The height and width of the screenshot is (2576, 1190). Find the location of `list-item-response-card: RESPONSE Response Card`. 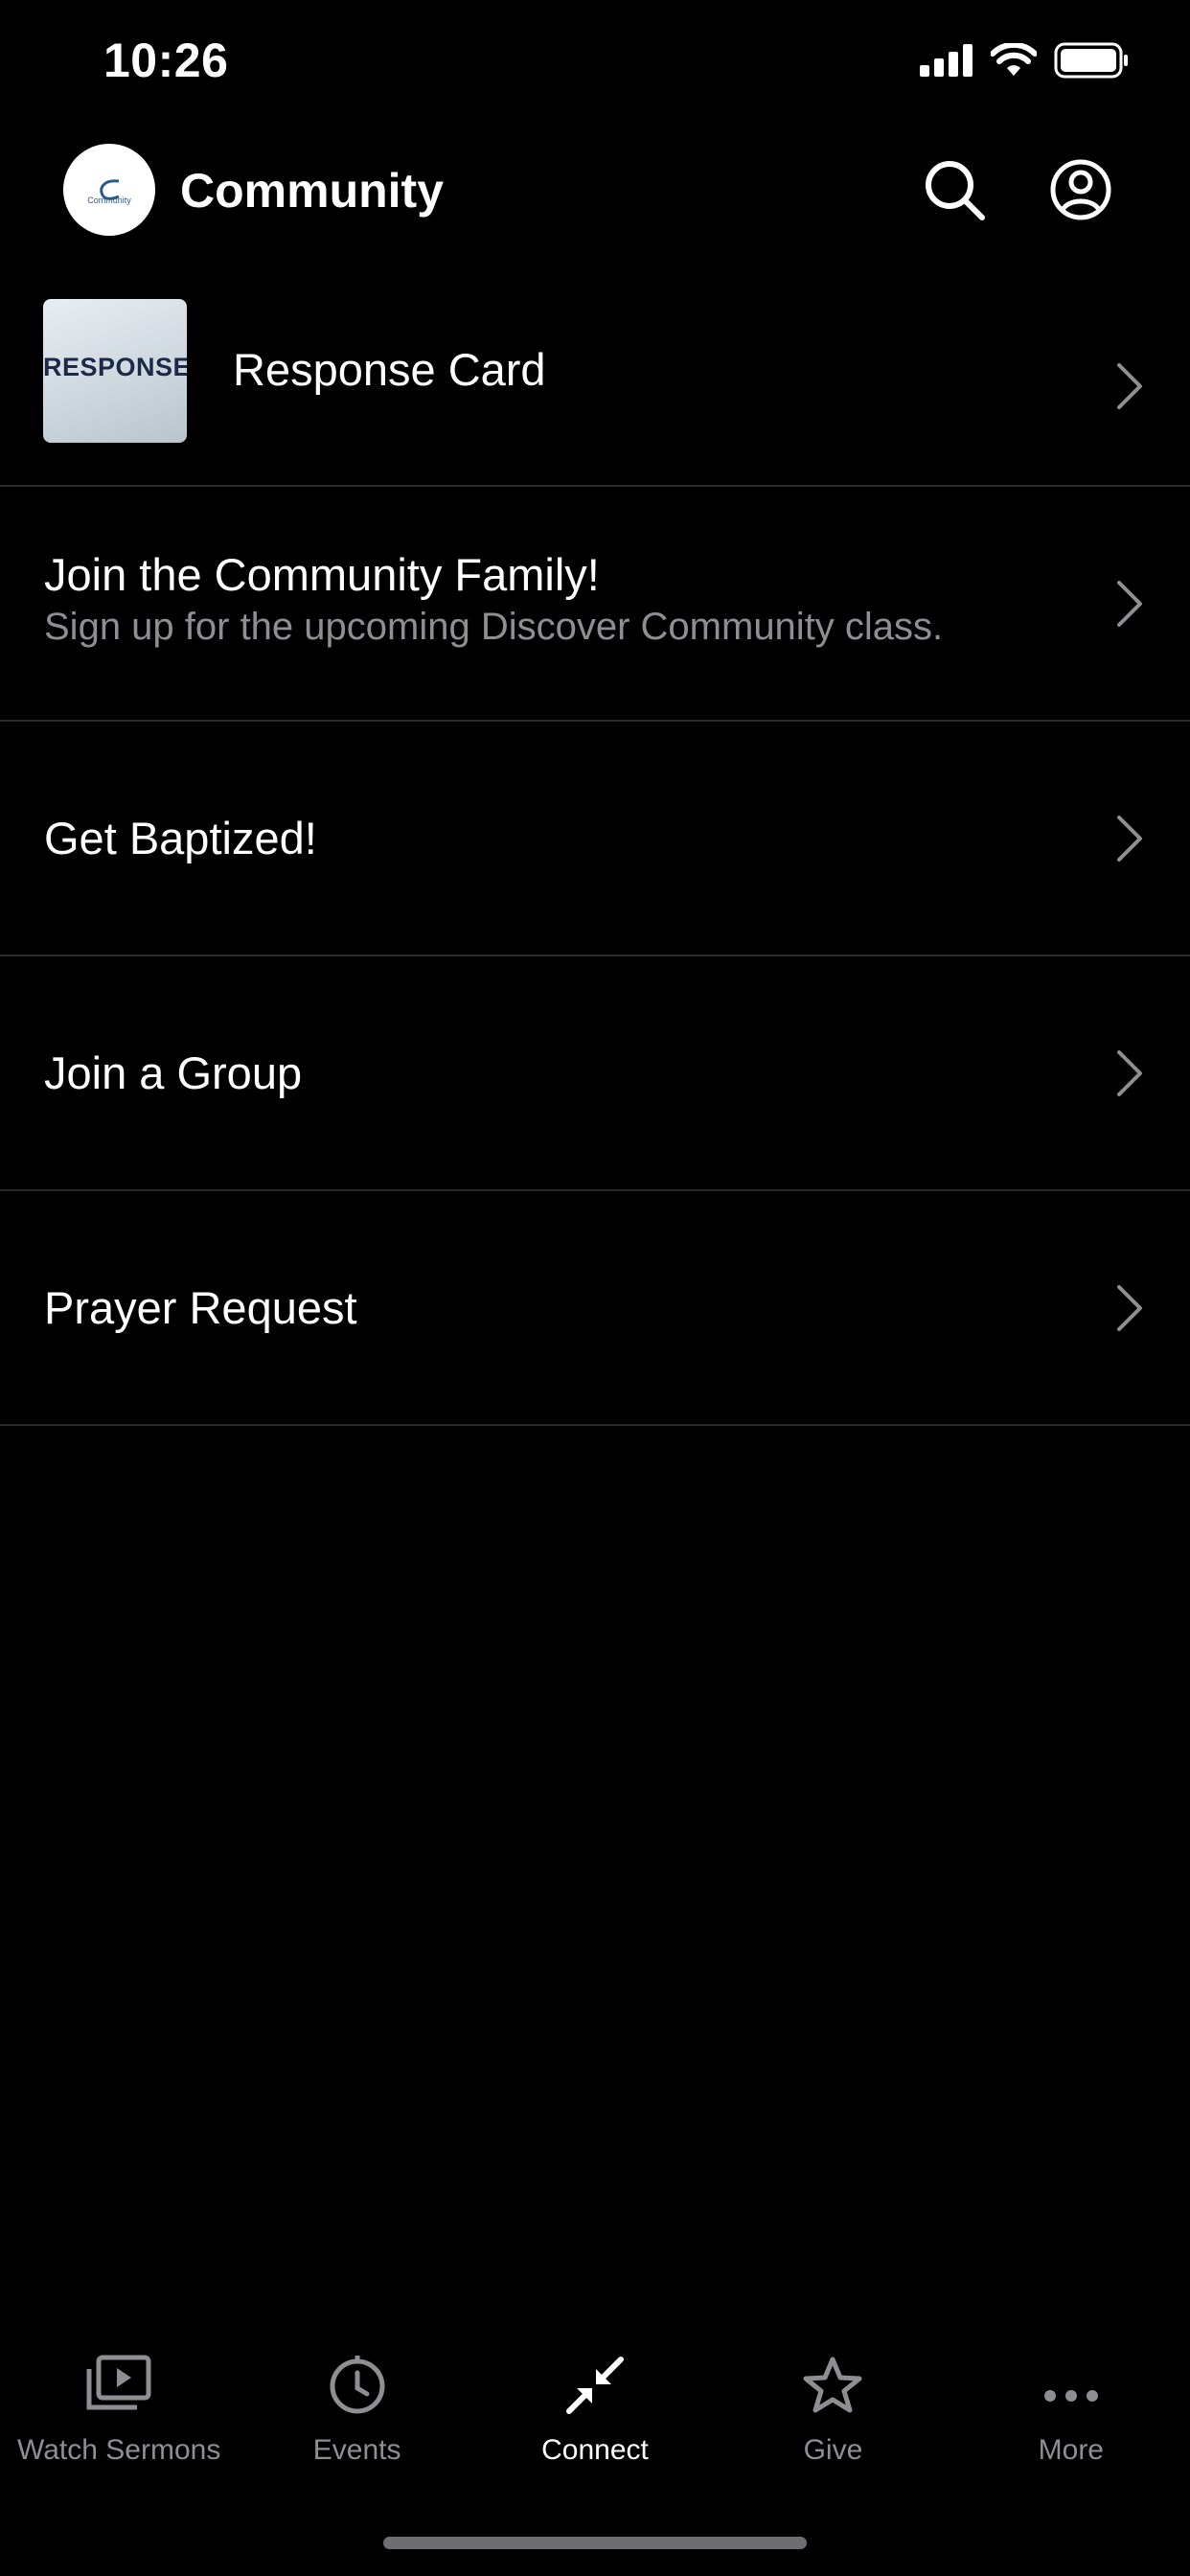

list-item-response-card: RESPONSE Response Card is located at coordinates (595, 387).